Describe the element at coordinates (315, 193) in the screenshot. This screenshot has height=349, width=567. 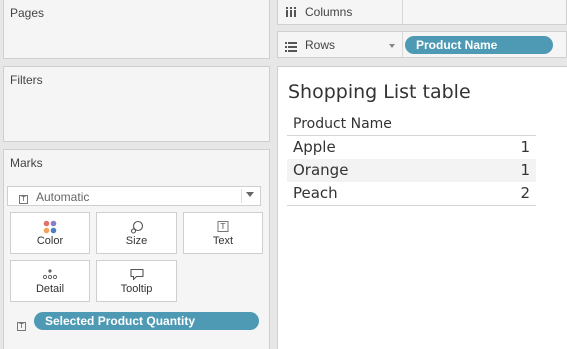
I see `row-name: Peach` at that location.